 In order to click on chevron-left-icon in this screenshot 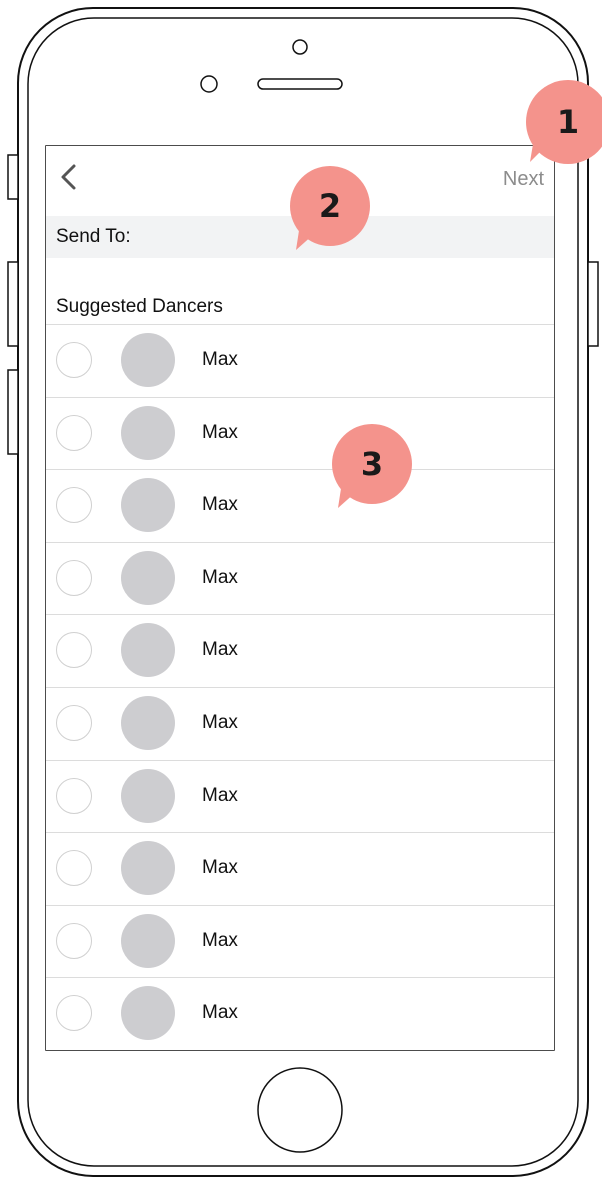, I will do `click(68, 177)`.